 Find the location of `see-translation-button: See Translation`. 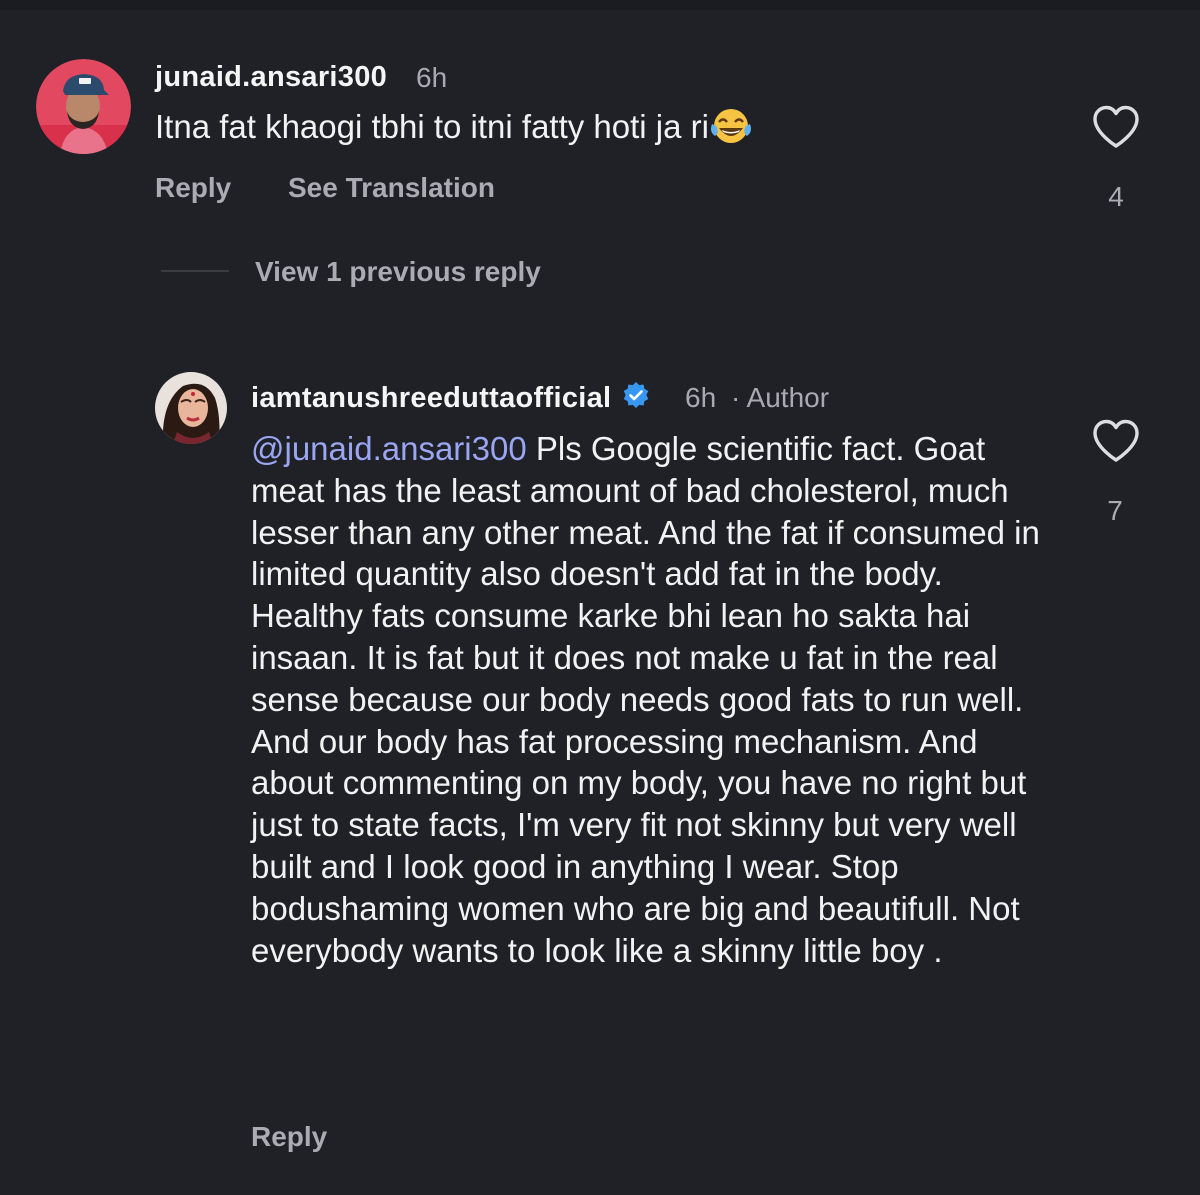

see-translation-button: See Translation is located at coordinates (391, 188).